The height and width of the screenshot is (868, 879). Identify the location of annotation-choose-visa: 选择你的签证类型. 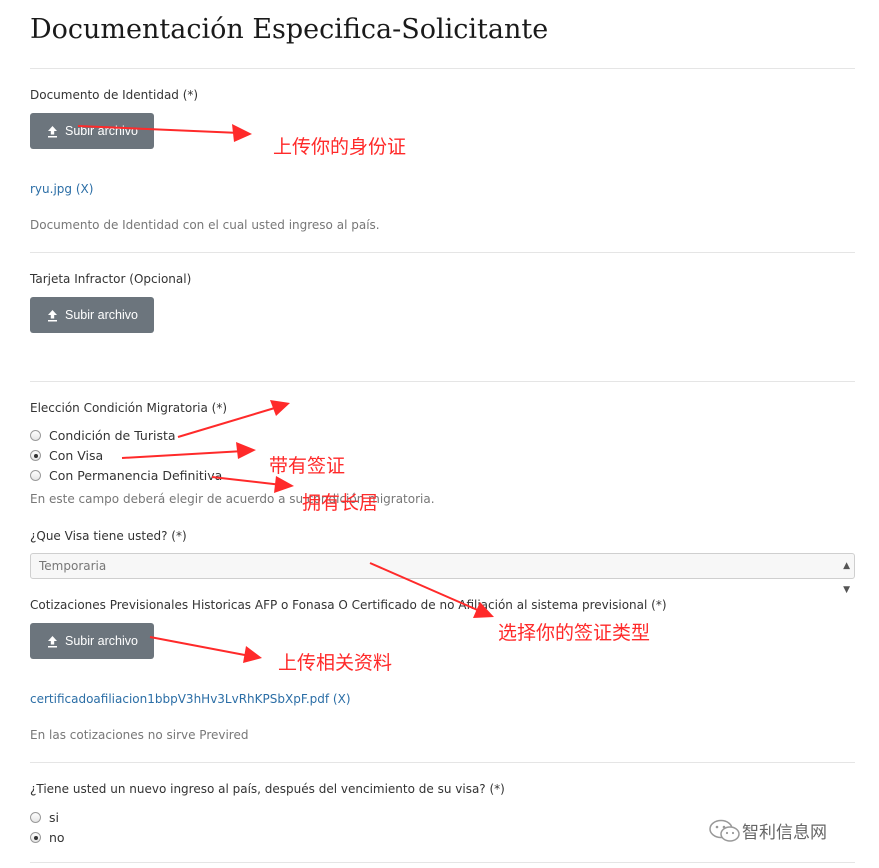
(574, 633).